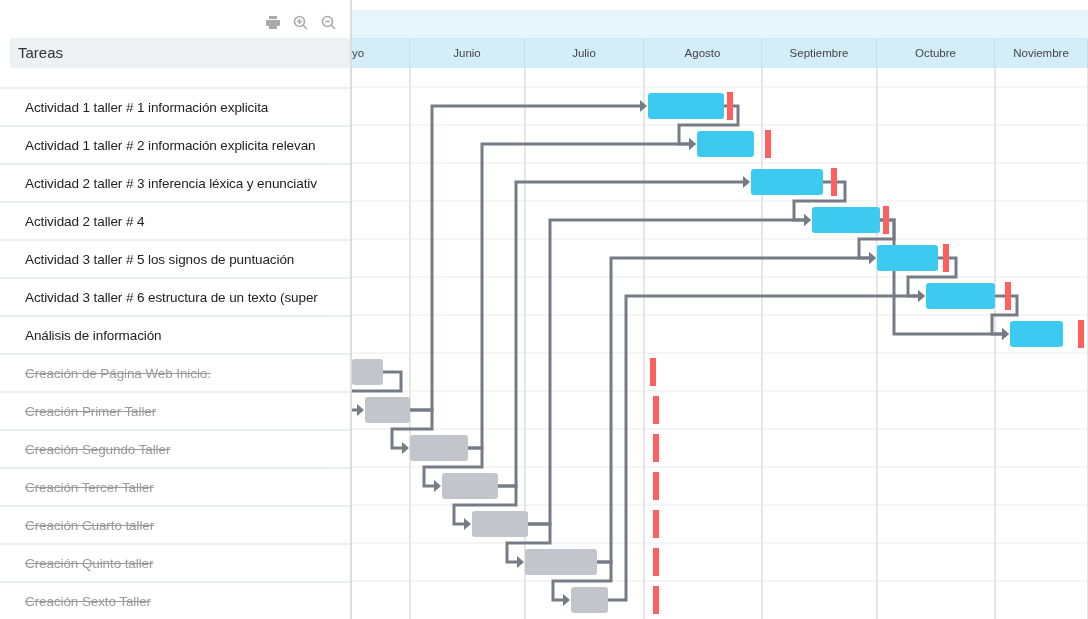  Describe the element at coordinates (147, 107) in the screenshot. I see `task-name: Actividad 1 taller # 1 información explicita` at that location.